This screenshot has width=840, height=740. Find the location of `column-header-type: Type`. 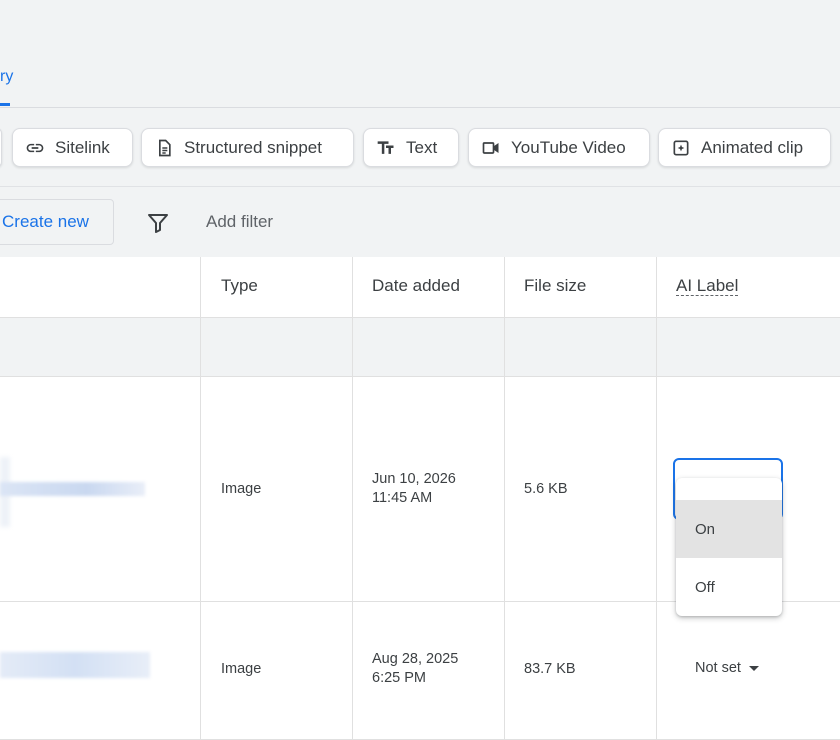

column-header-type: Type is located at coordinates (239, 286).